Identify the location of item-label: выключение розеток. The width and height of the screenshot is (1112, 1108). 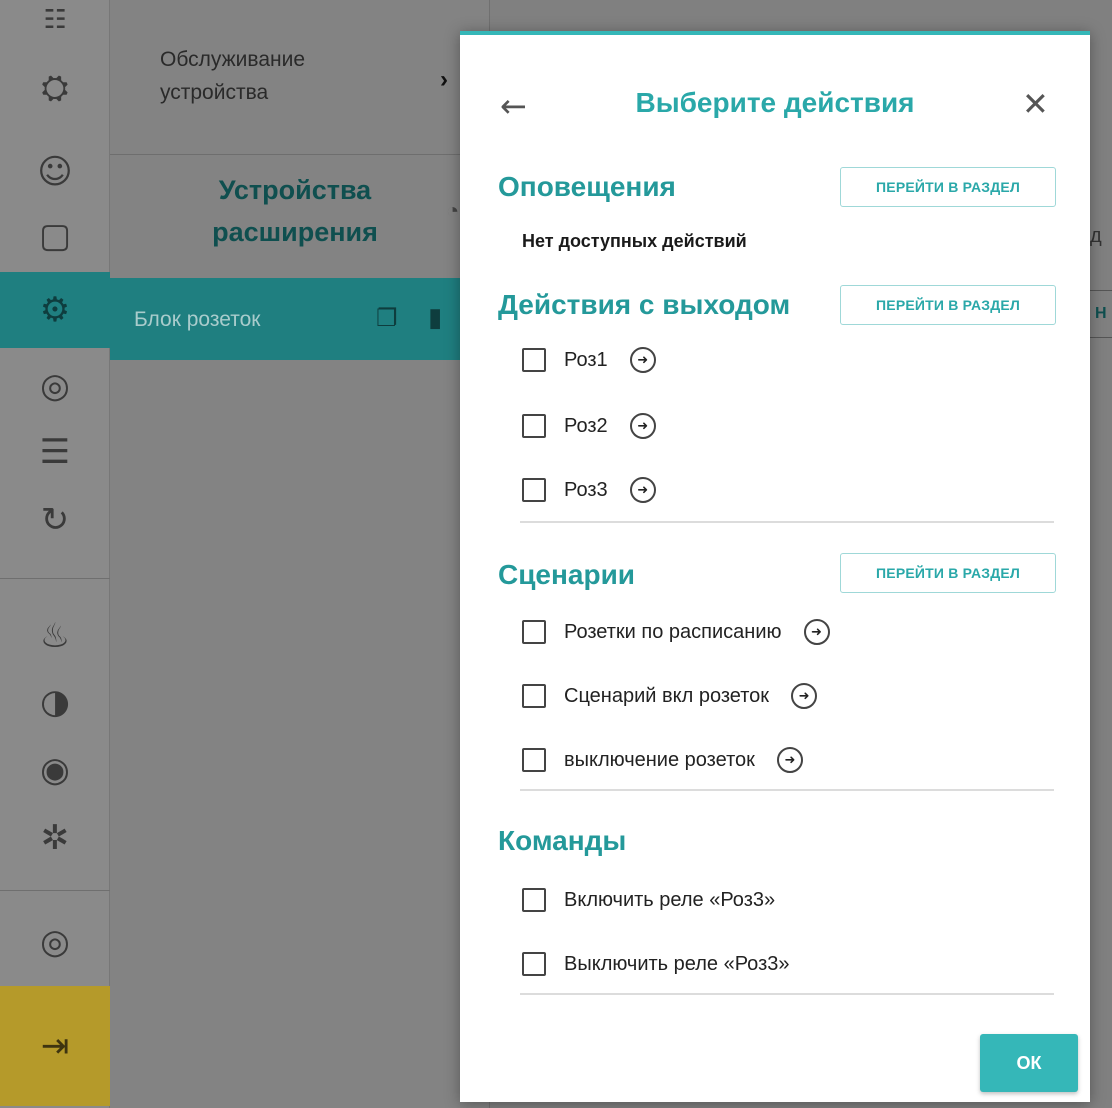
(659, 759).